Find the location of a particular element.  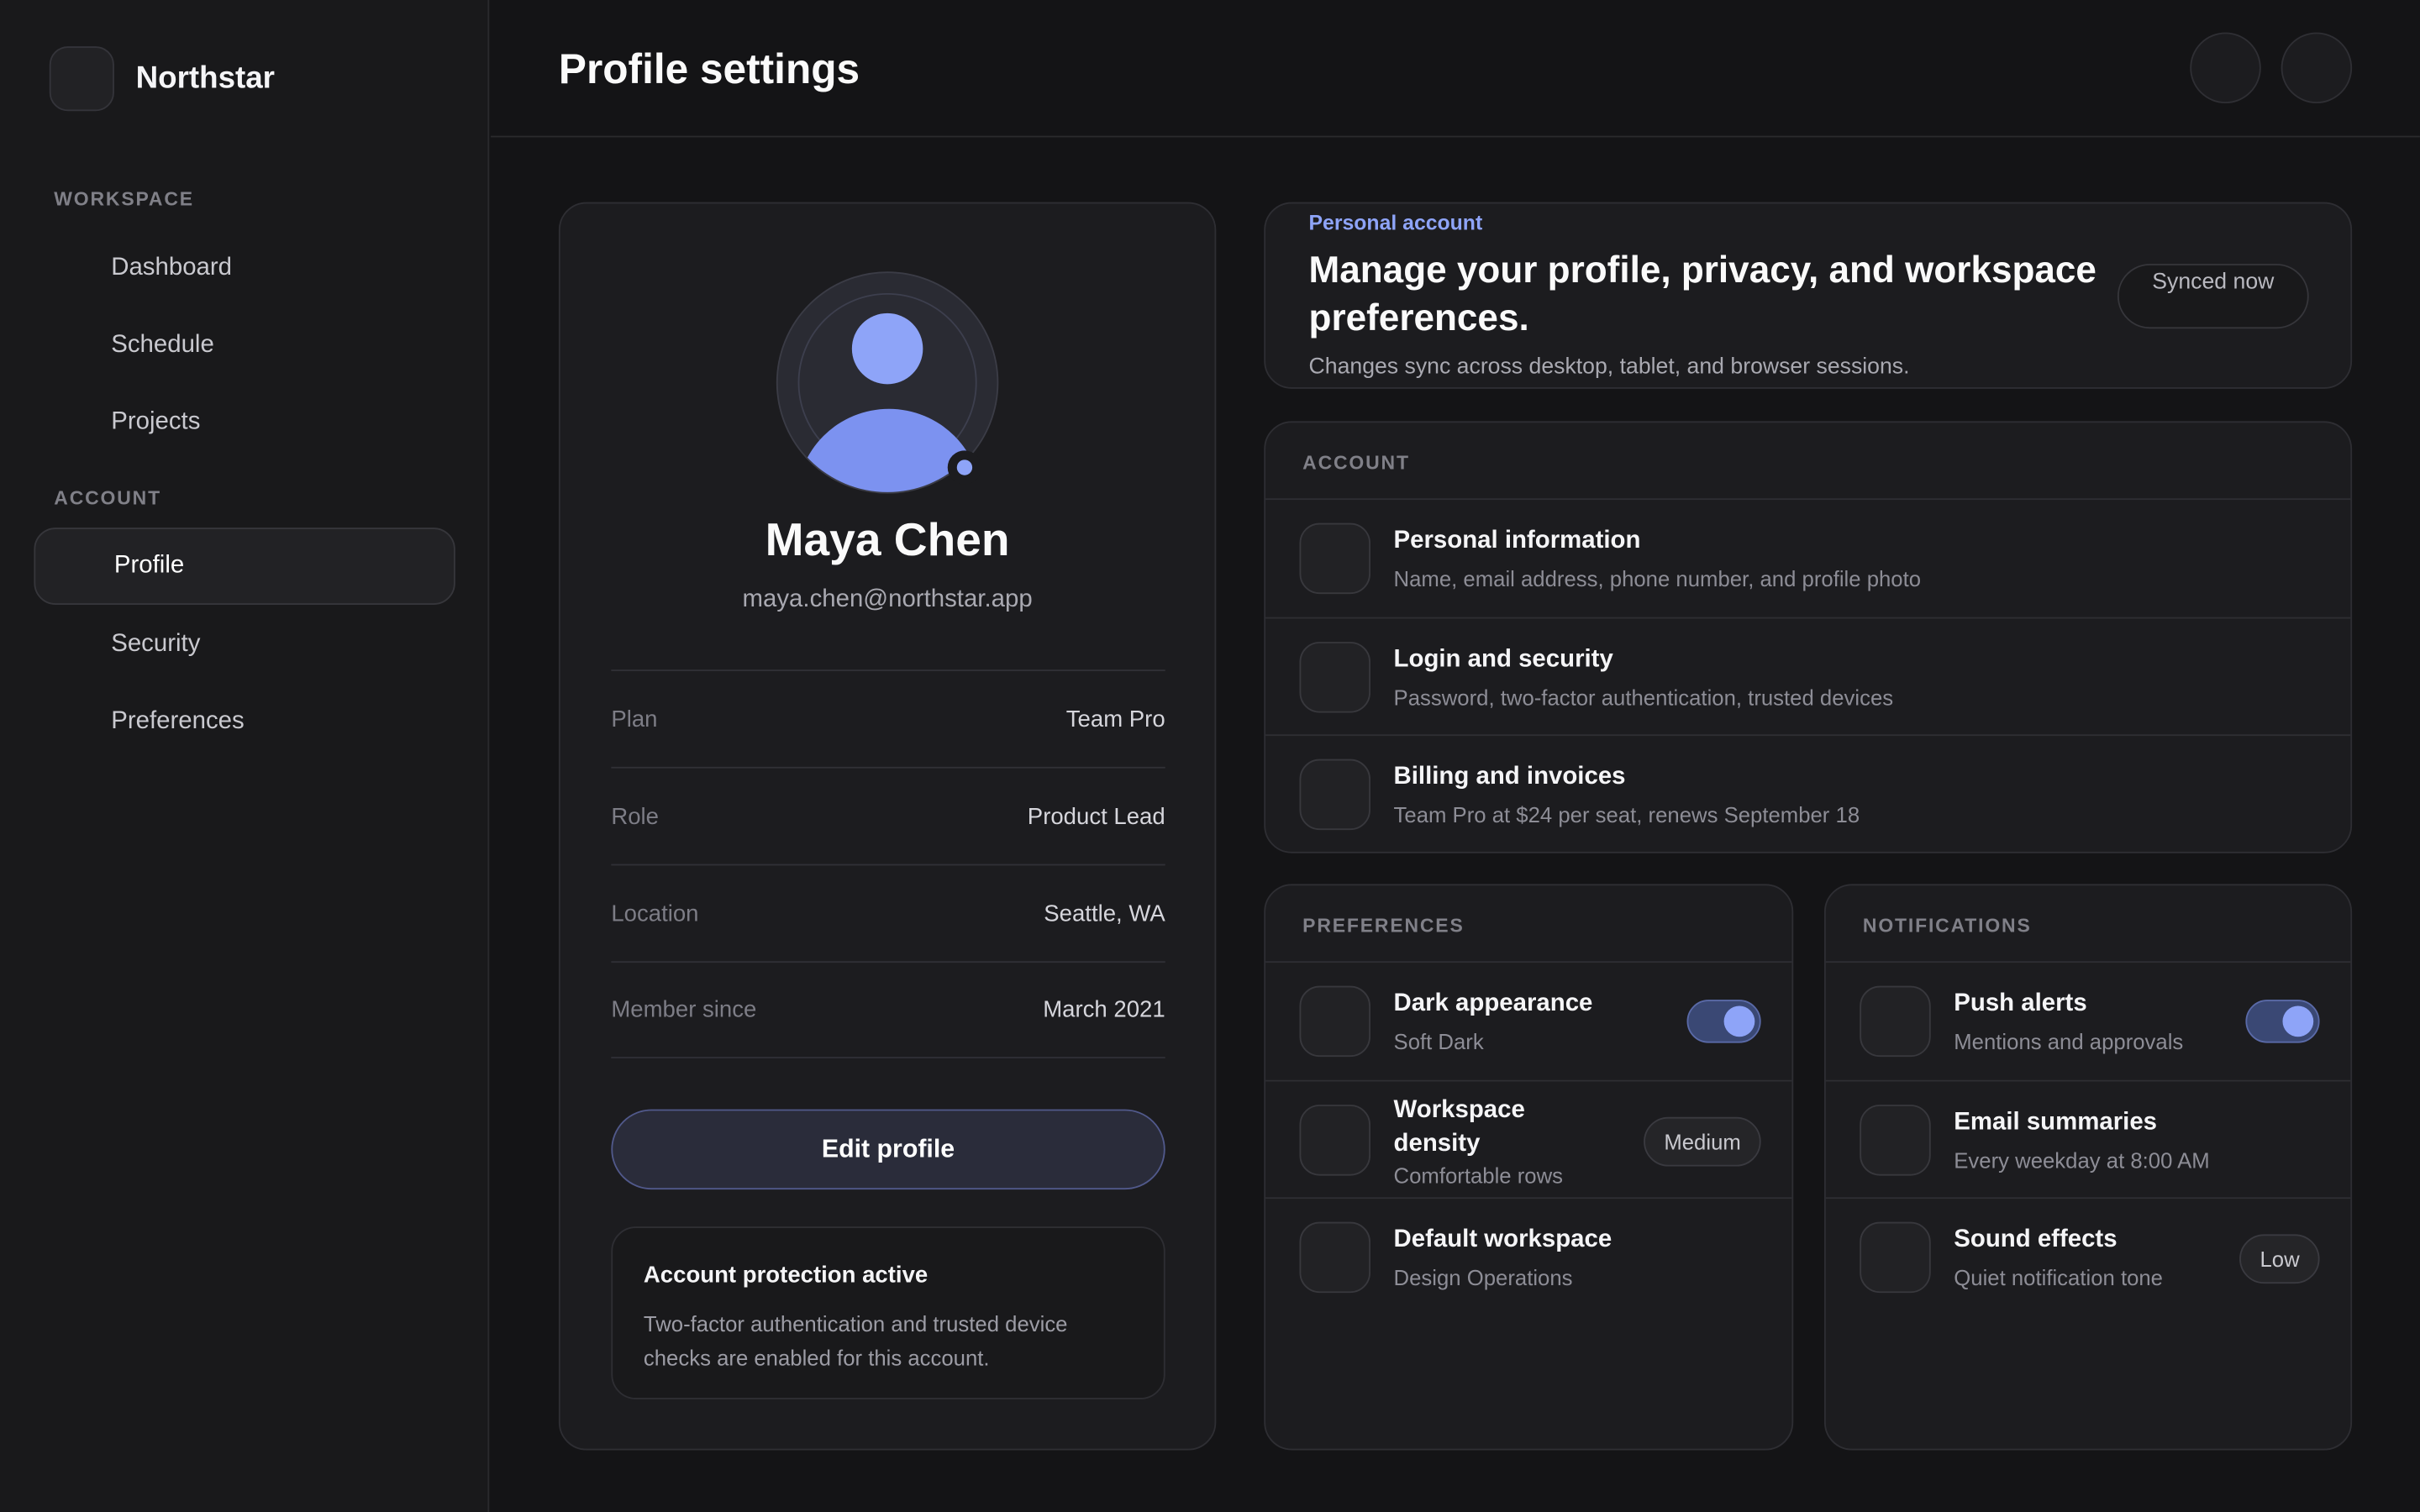

speaker-icon is located at coordinates (1895, 1257).